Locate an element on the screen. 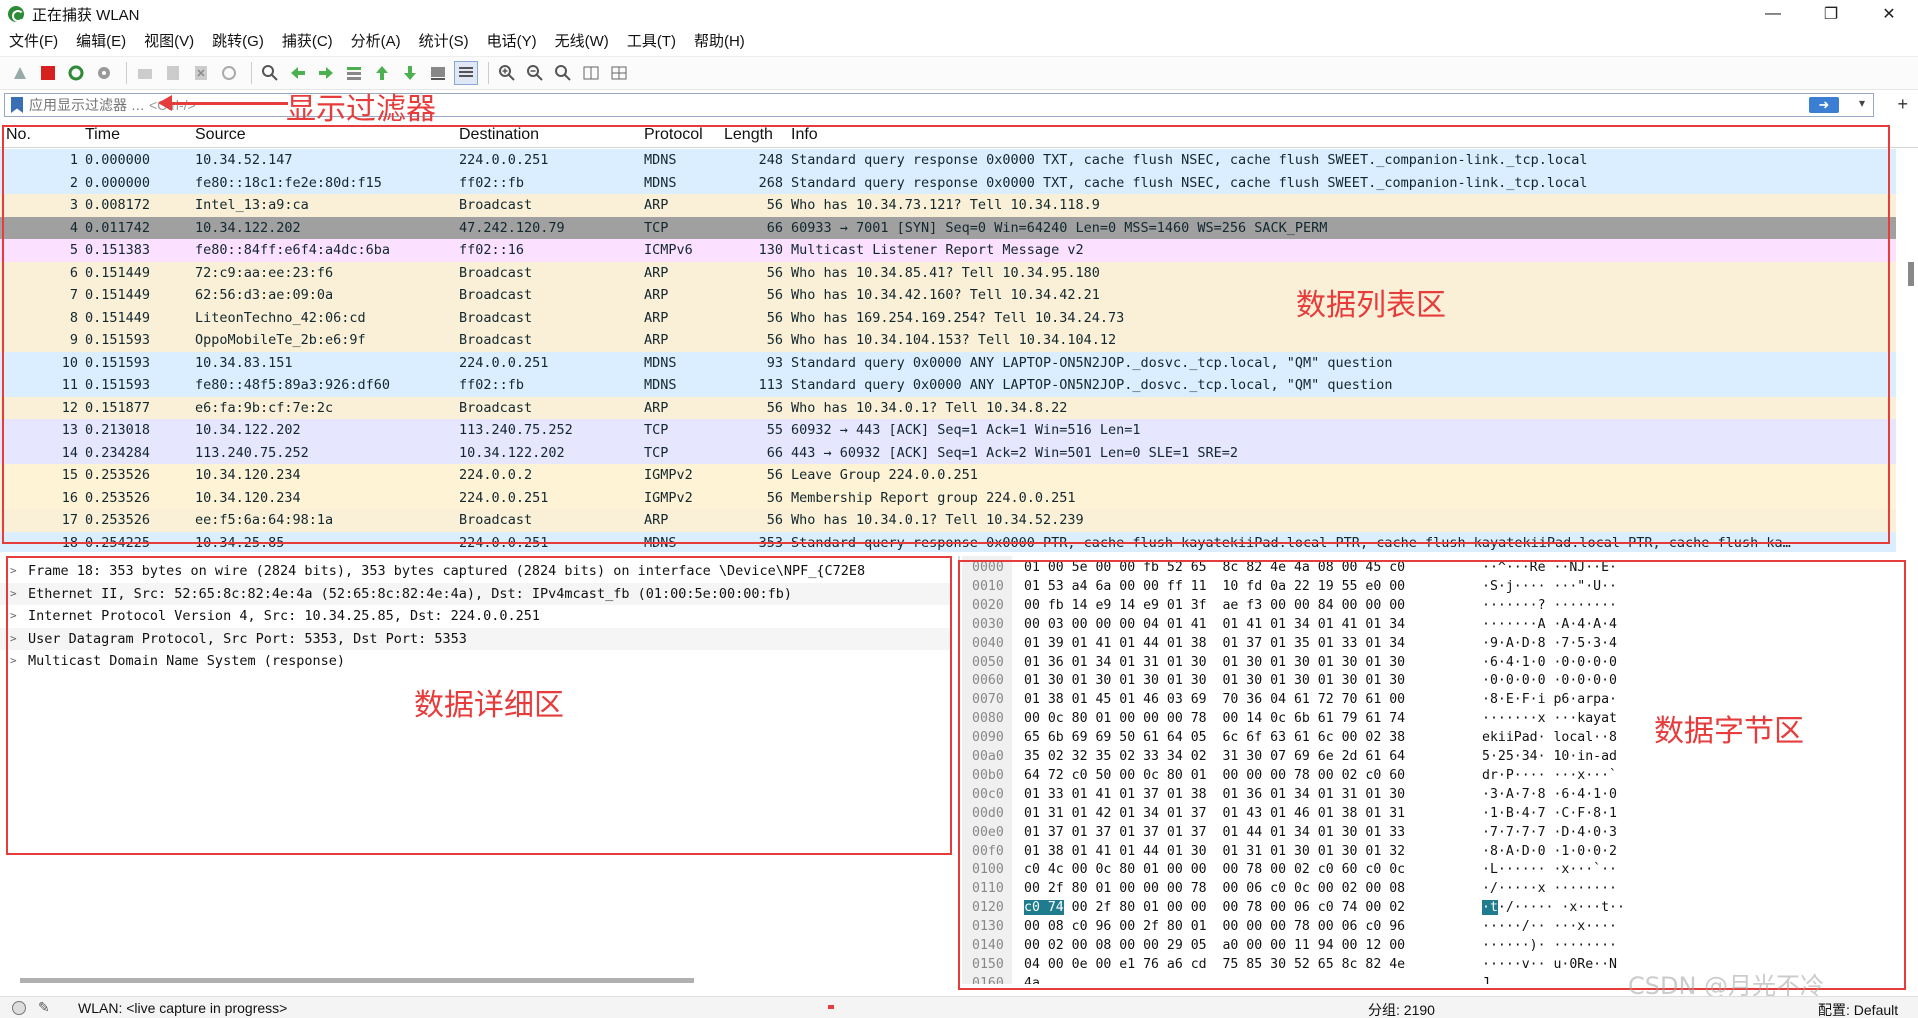 This screenshot has height=1018, width=1918. bytes-ascii: J is located at coordinates (1486, 979).